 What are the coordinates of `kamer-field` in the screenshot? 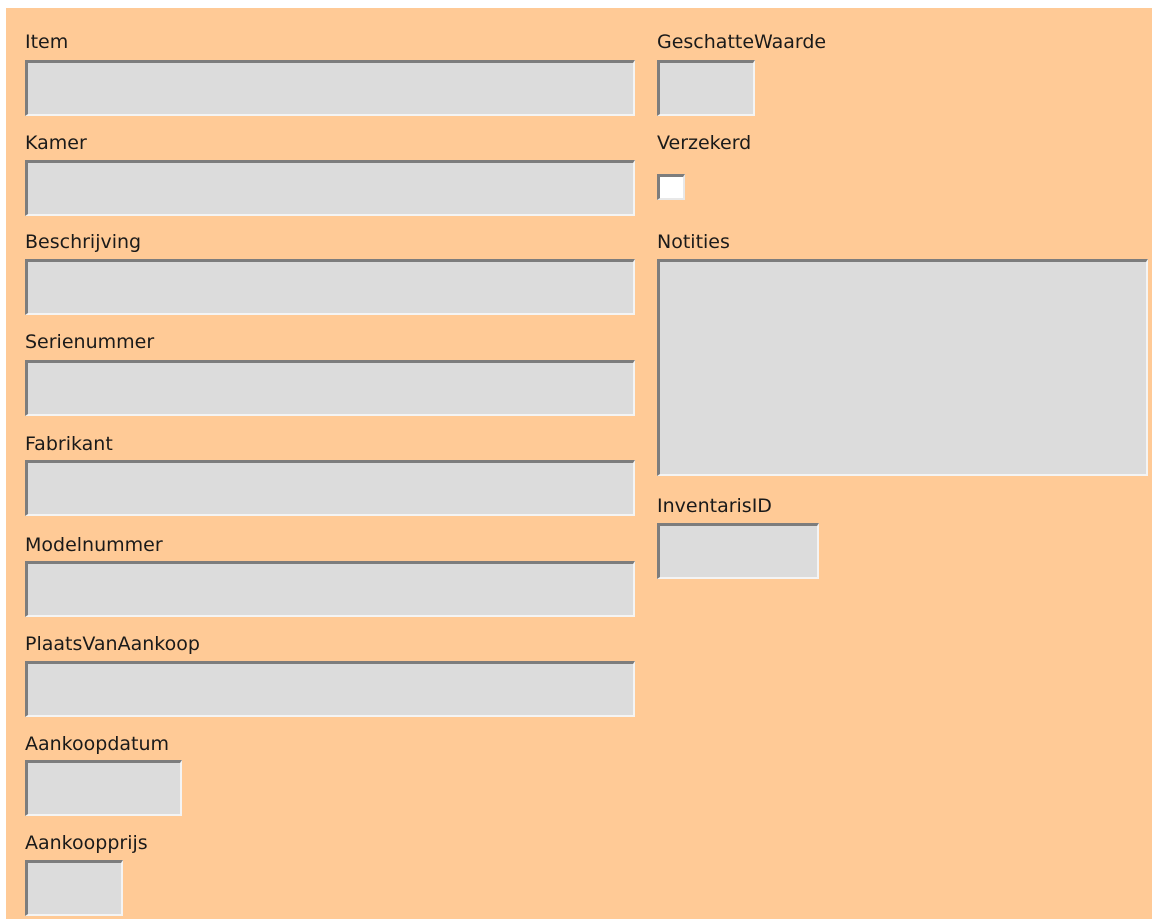 It's located at (330, 188).